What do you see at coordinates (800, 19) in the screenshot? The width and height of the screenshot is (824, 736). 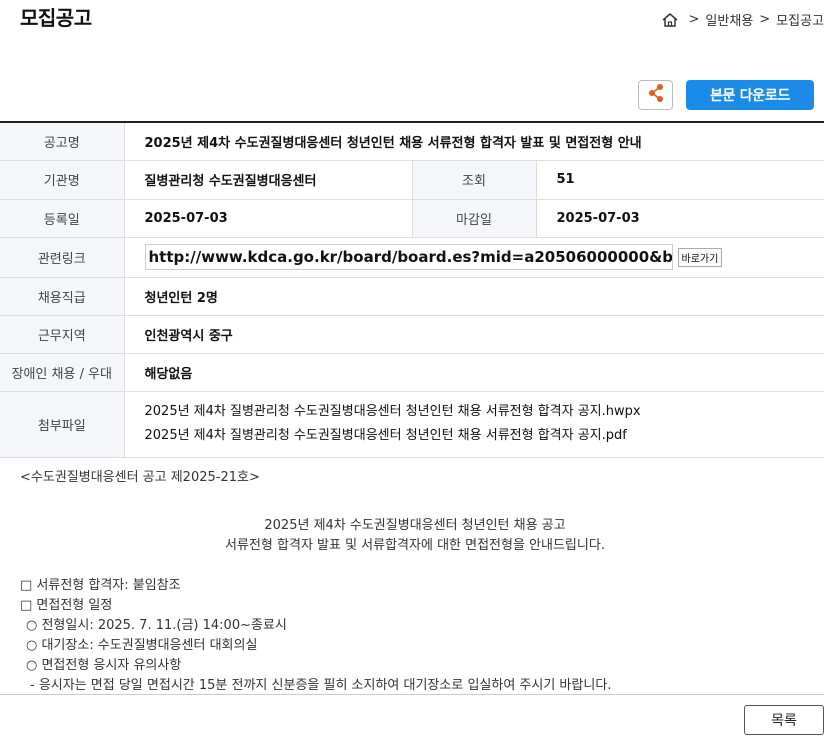 I see `breadcrumb-item-notice: 모집공고` at bounding box center [800, 19].